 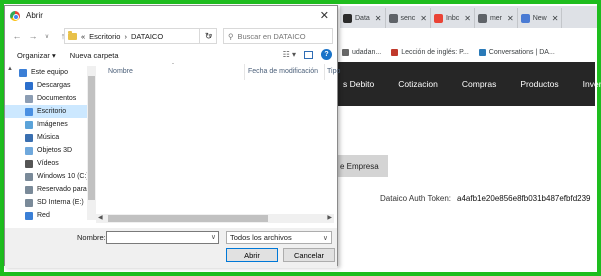 What do you see at coordinates (55, 150) in the screenshot?
I see `sidebar-item-label: Objetos 3D` at bounding box center [55, 150].